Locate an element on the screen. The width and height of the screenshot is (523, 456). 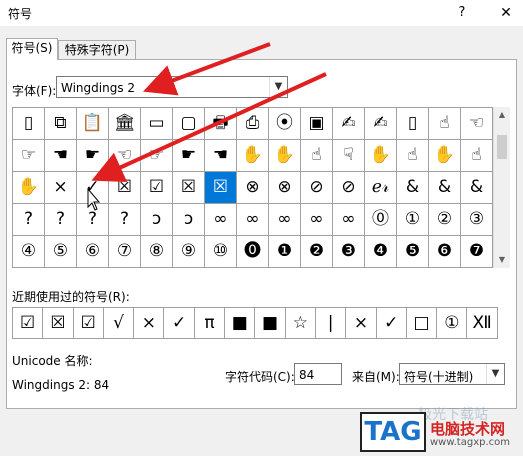
symbol-cell: ▣ is located at coordinates (317, 124).